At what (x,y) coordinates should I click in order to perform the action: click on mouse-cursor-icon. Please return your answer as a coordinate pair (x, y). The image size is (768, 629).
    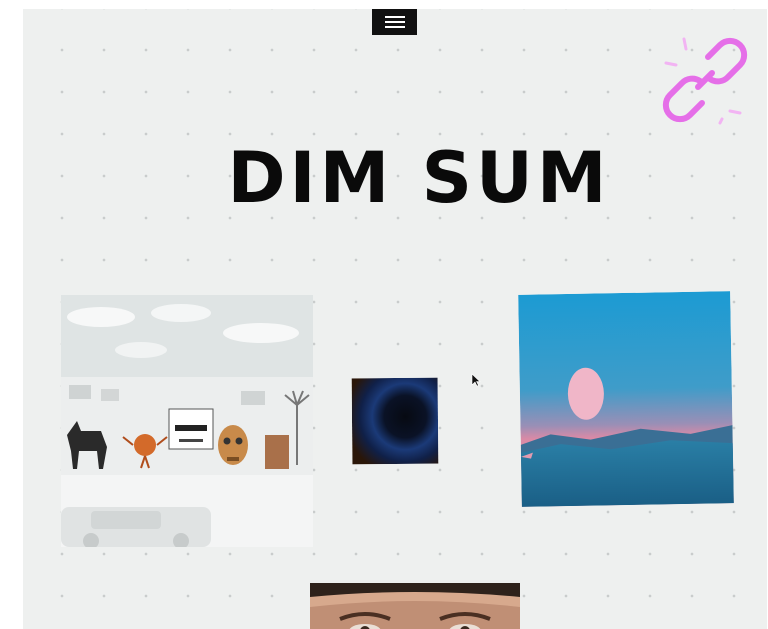
    Looking at the image, I should click on (476, 380).